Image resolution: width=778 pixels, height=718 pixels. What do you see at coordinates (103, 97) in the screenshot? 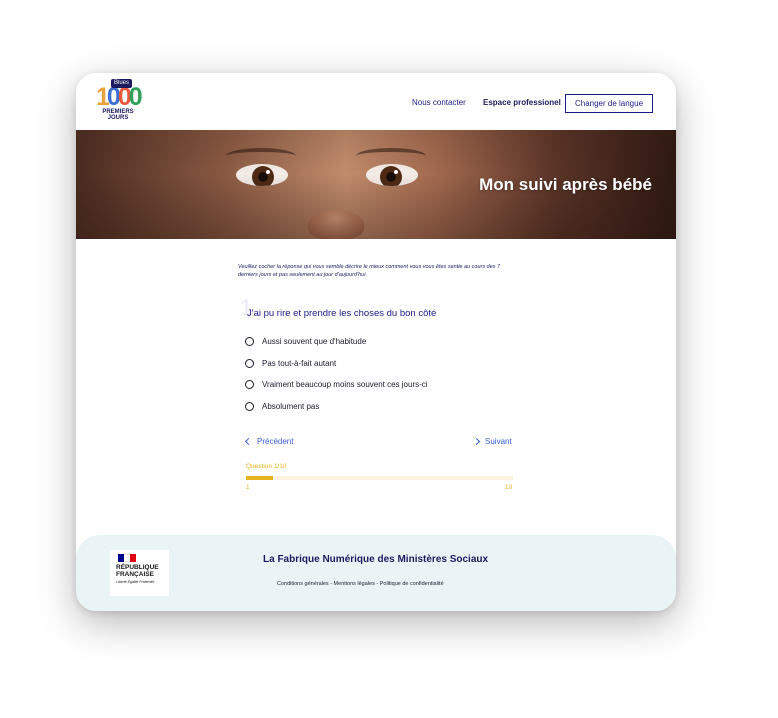
I see `logo-digit: 1` at bounding box center [103, 97].